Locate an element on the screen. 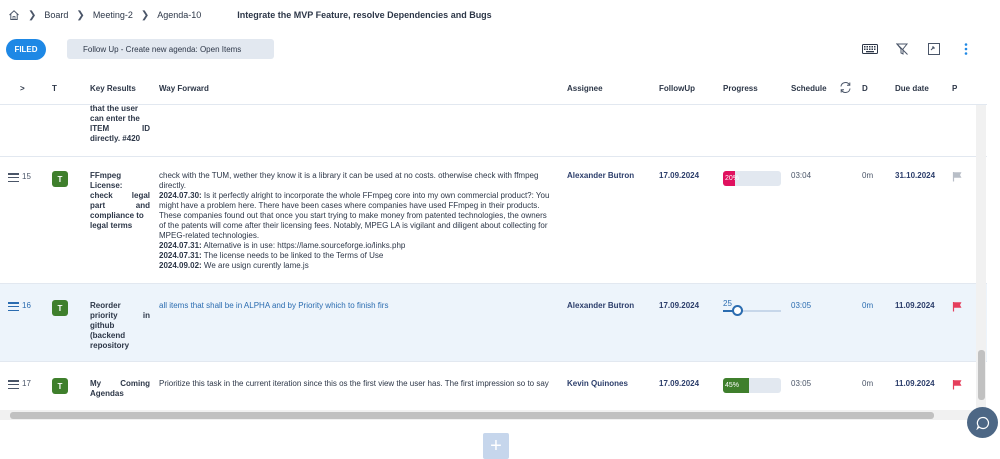 The width and height of the screenshot is (1000, 459). schedule-header: Schedule is located at coordinates (809, 88).